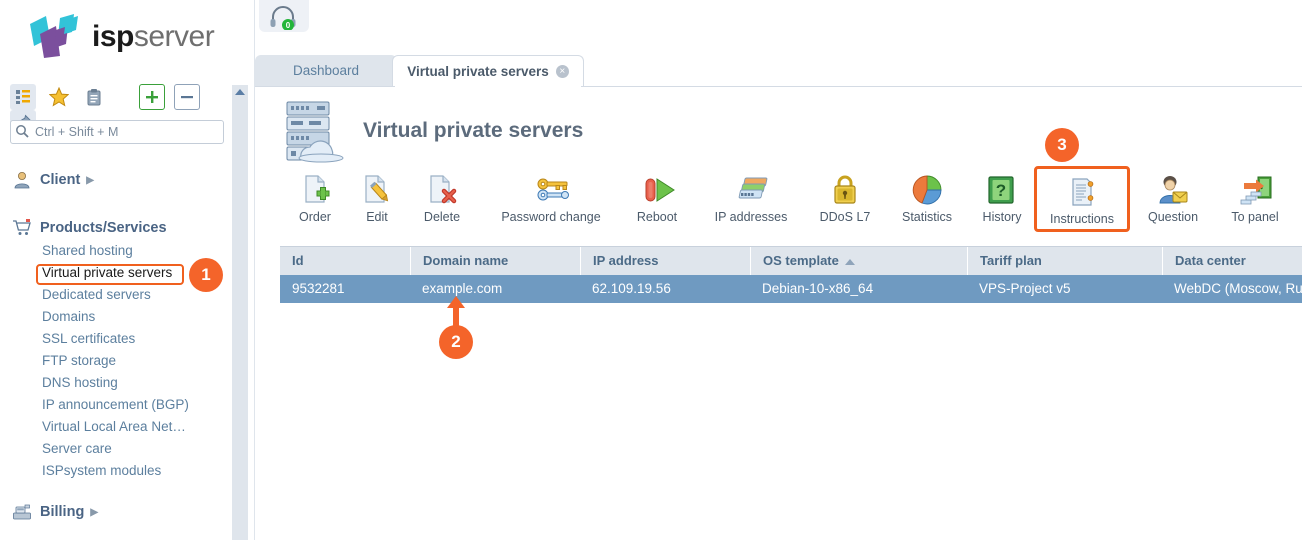 The image size is (1302, 540). I want to click on support-badge-count: 0, so click(288, 25).